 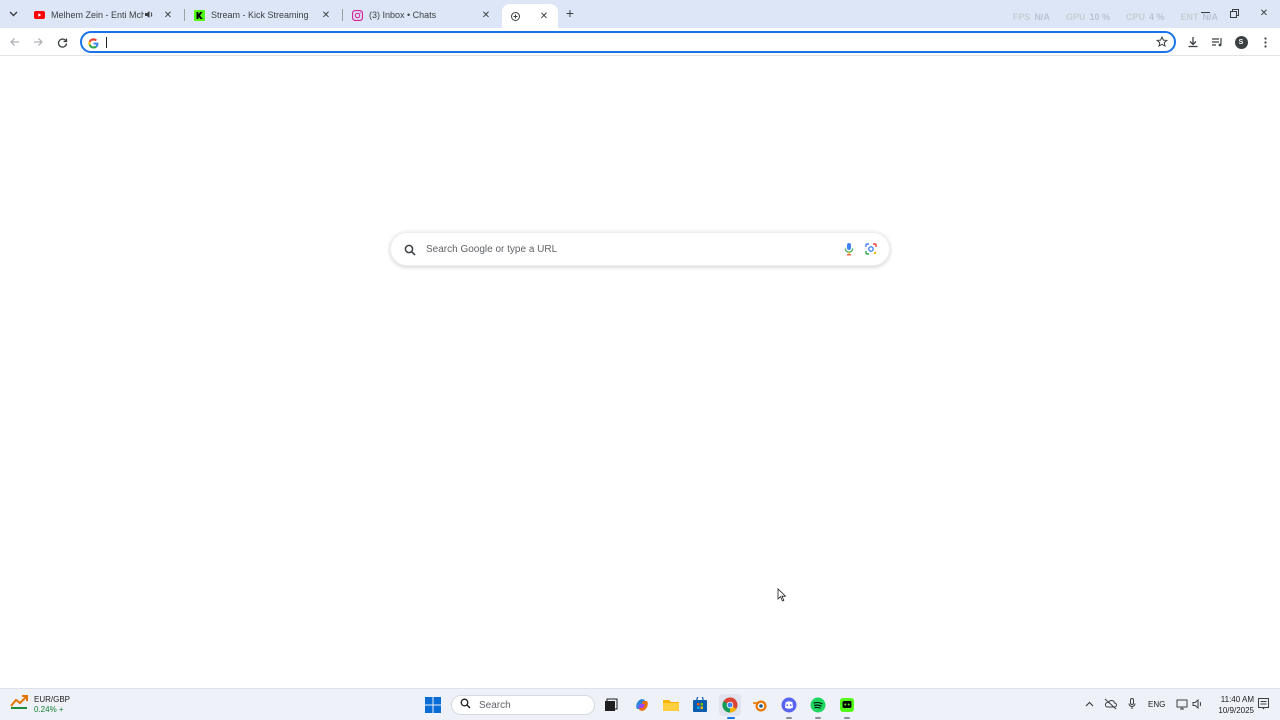 I want to click on tab-kick: Stream - Kick Streaming ✕, so click(x=263, y=15).